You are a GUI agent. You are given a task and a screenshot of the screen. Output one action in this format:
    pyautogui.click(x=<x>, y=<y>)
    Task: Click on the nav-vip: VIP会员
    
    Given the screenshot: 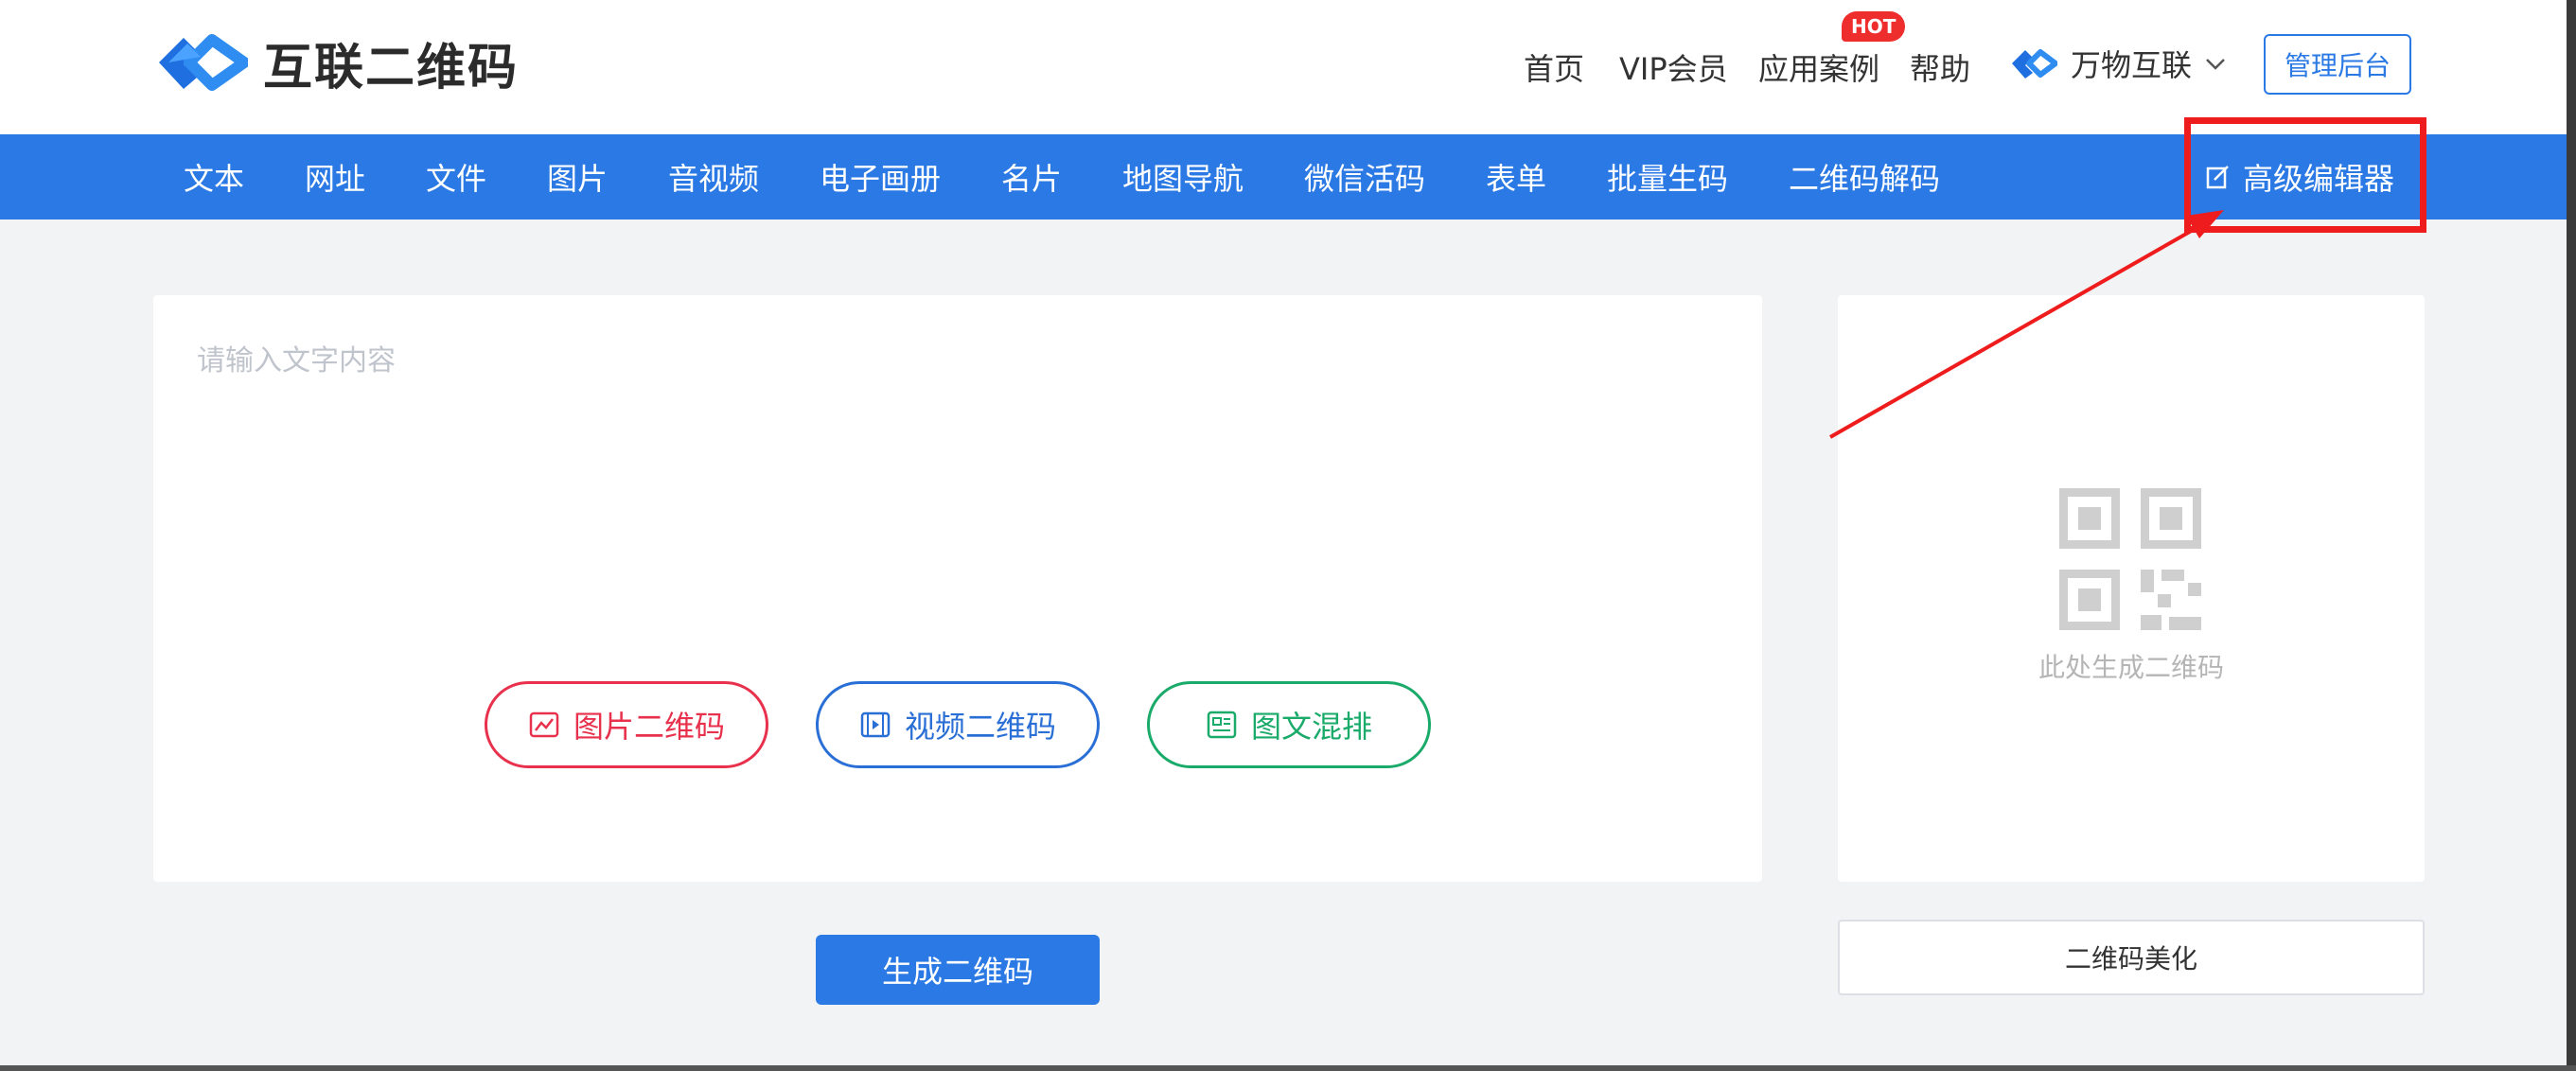 What is the action you would take?
    pyautogui.click(x=1673, y=67)
    